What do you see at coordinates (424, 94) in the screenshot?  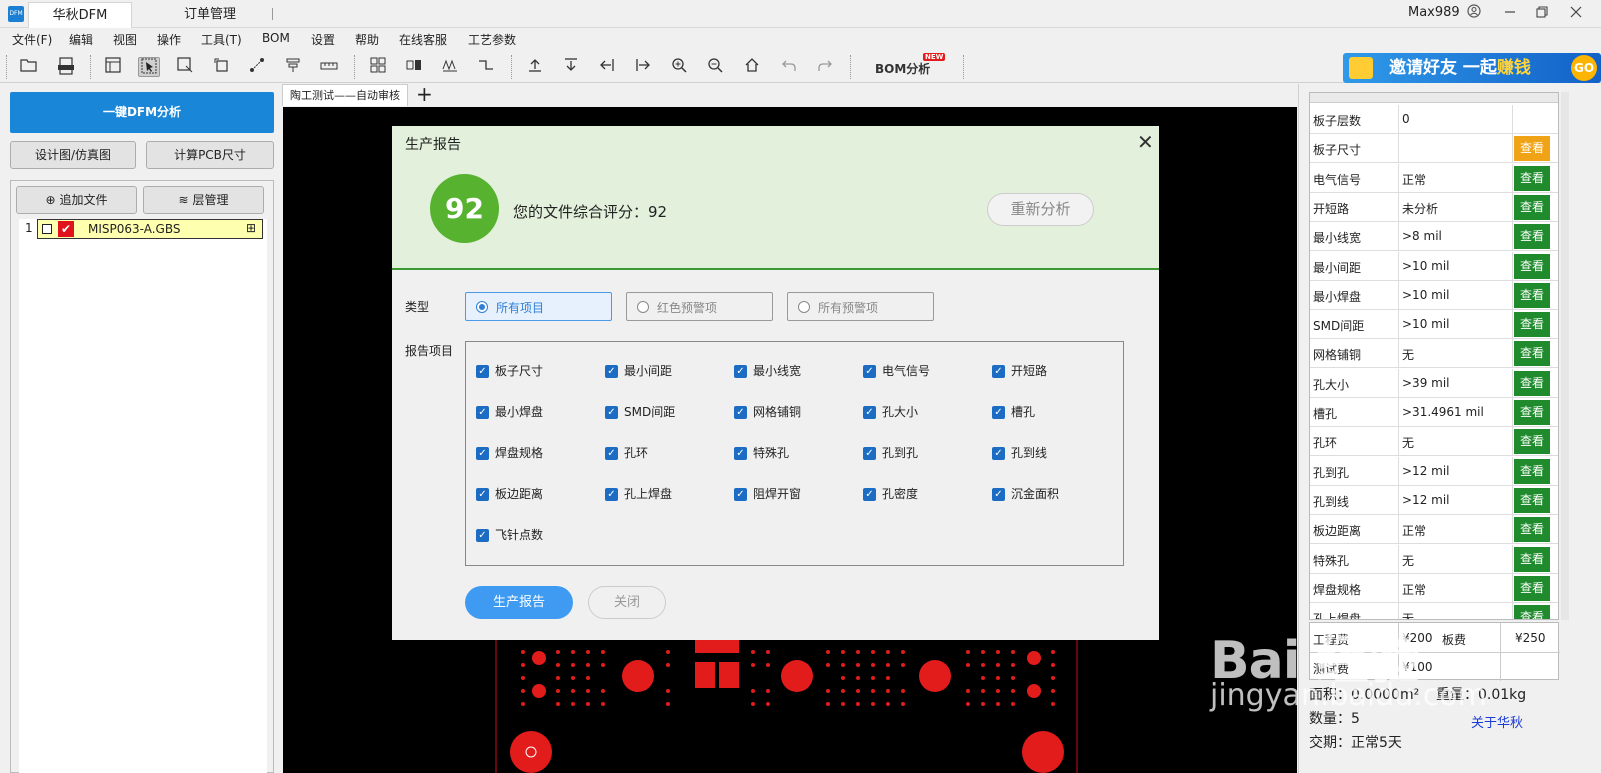 I see `add-tab-icon: +` at bounding box center [424, 94].